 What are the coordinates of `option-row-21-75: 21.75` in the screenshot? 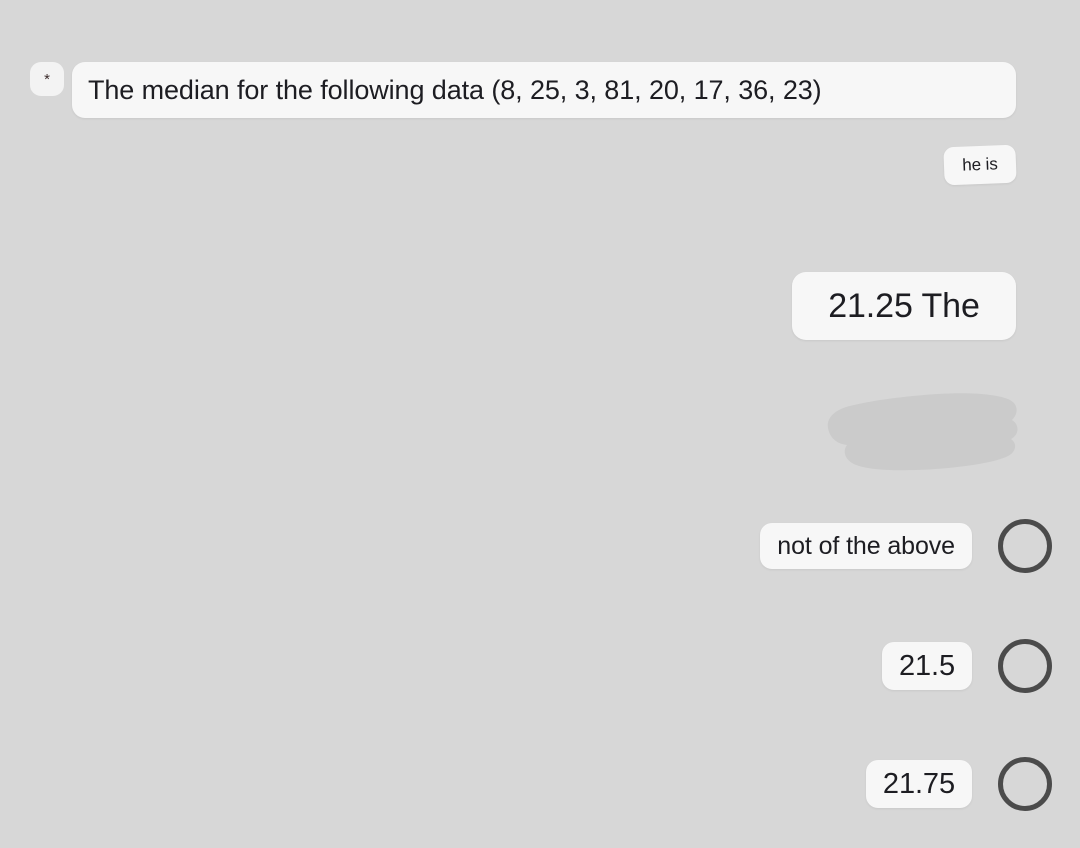 It's located at (972, 784).